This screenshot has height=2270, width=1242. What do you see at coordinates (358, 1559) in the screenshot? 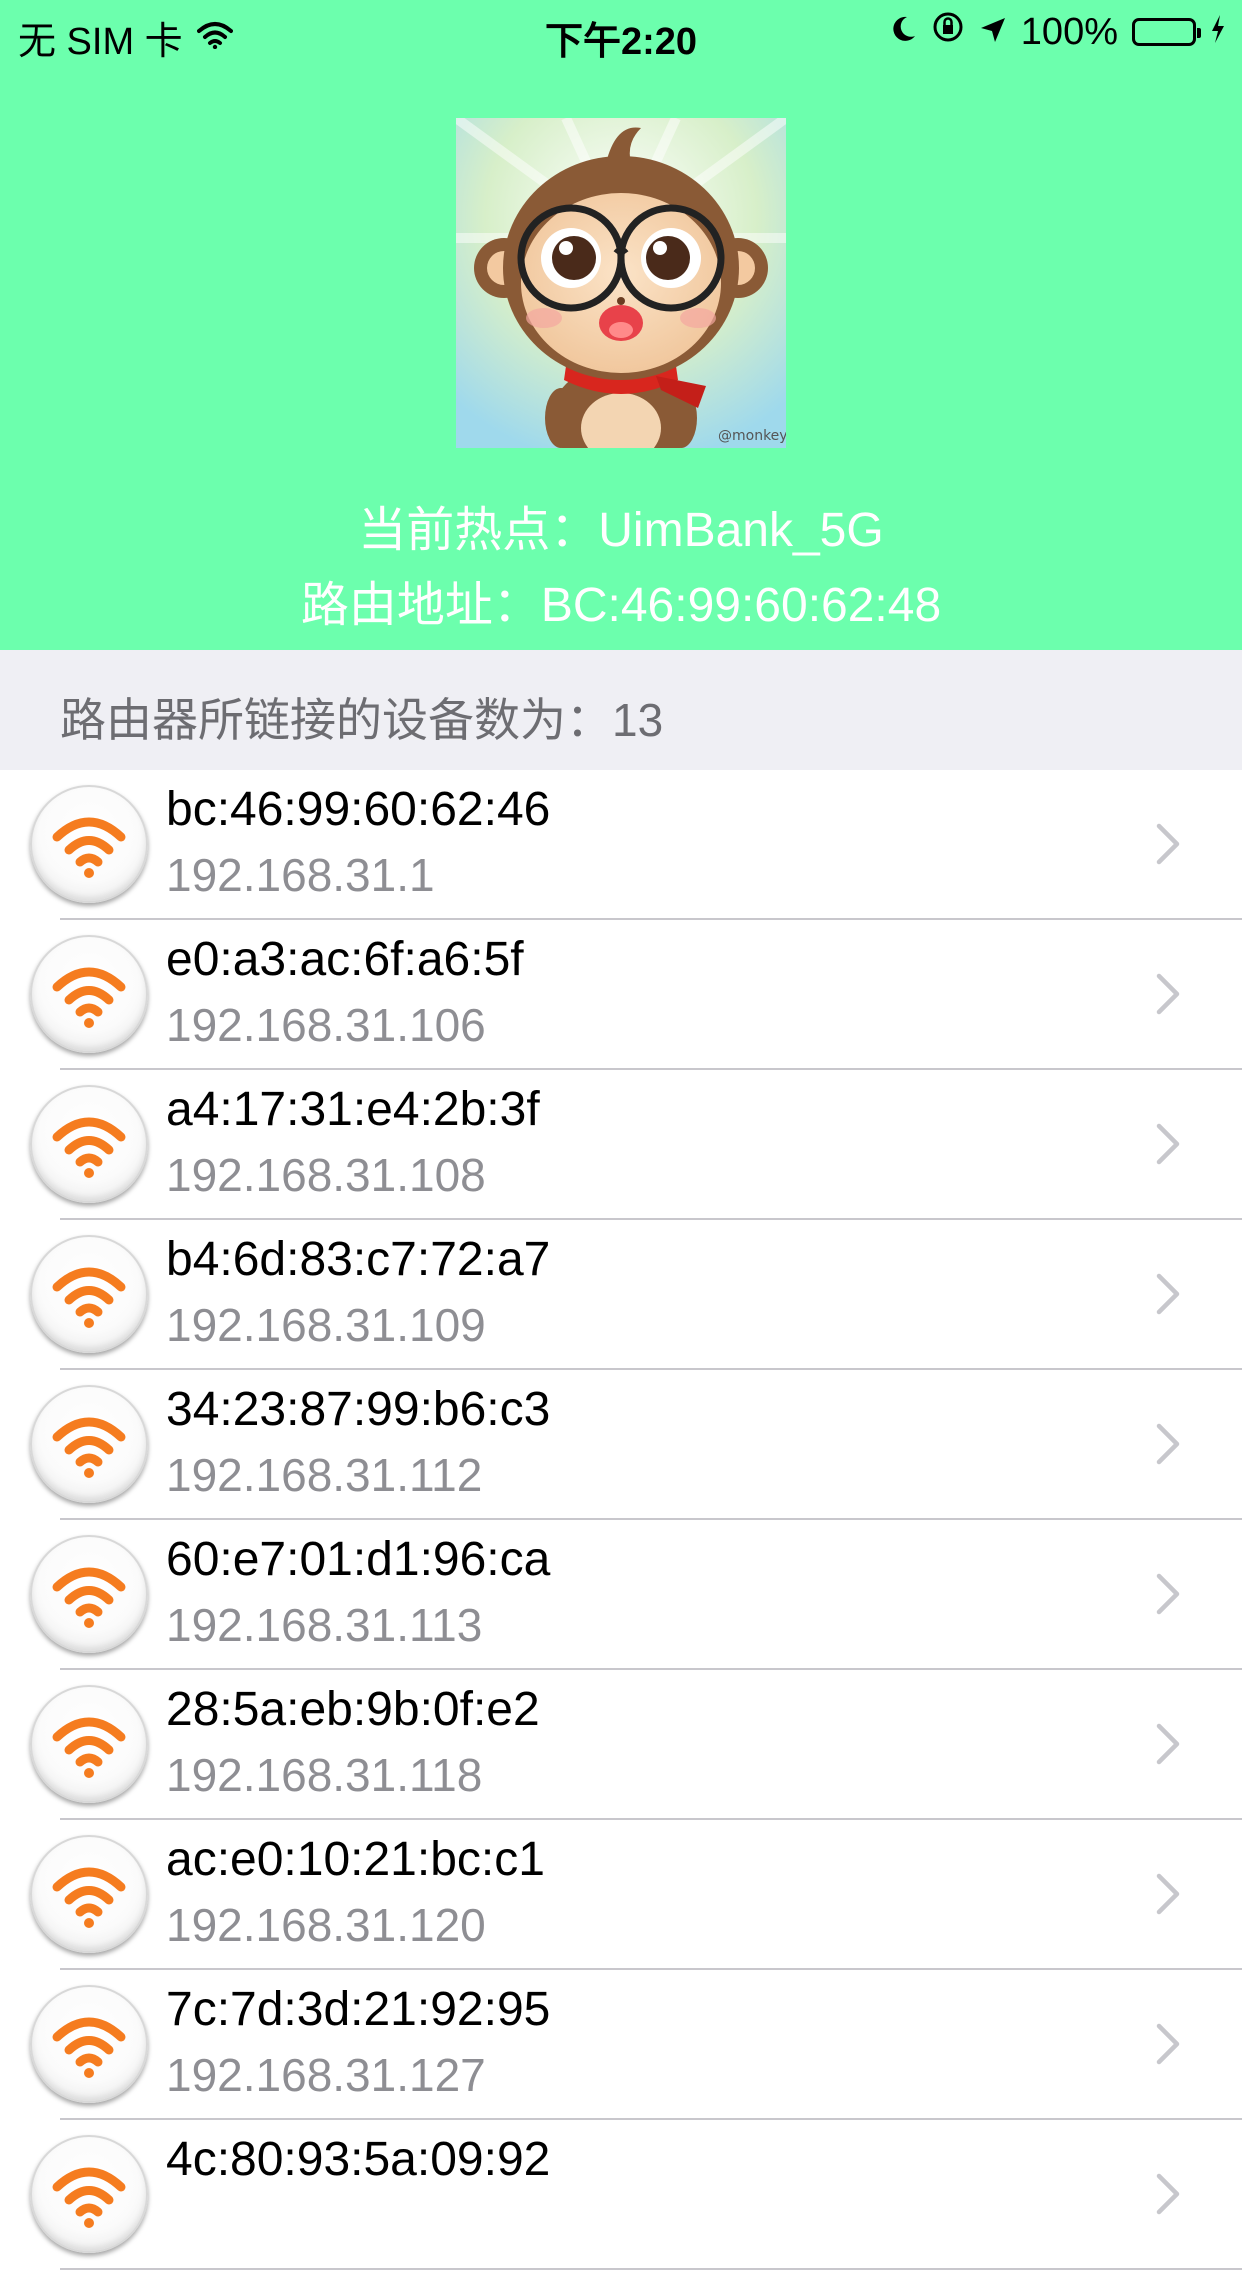
I see `device-mac-address: 60:e7:01:d1:96:ca` at bounding box center [358, 1559].